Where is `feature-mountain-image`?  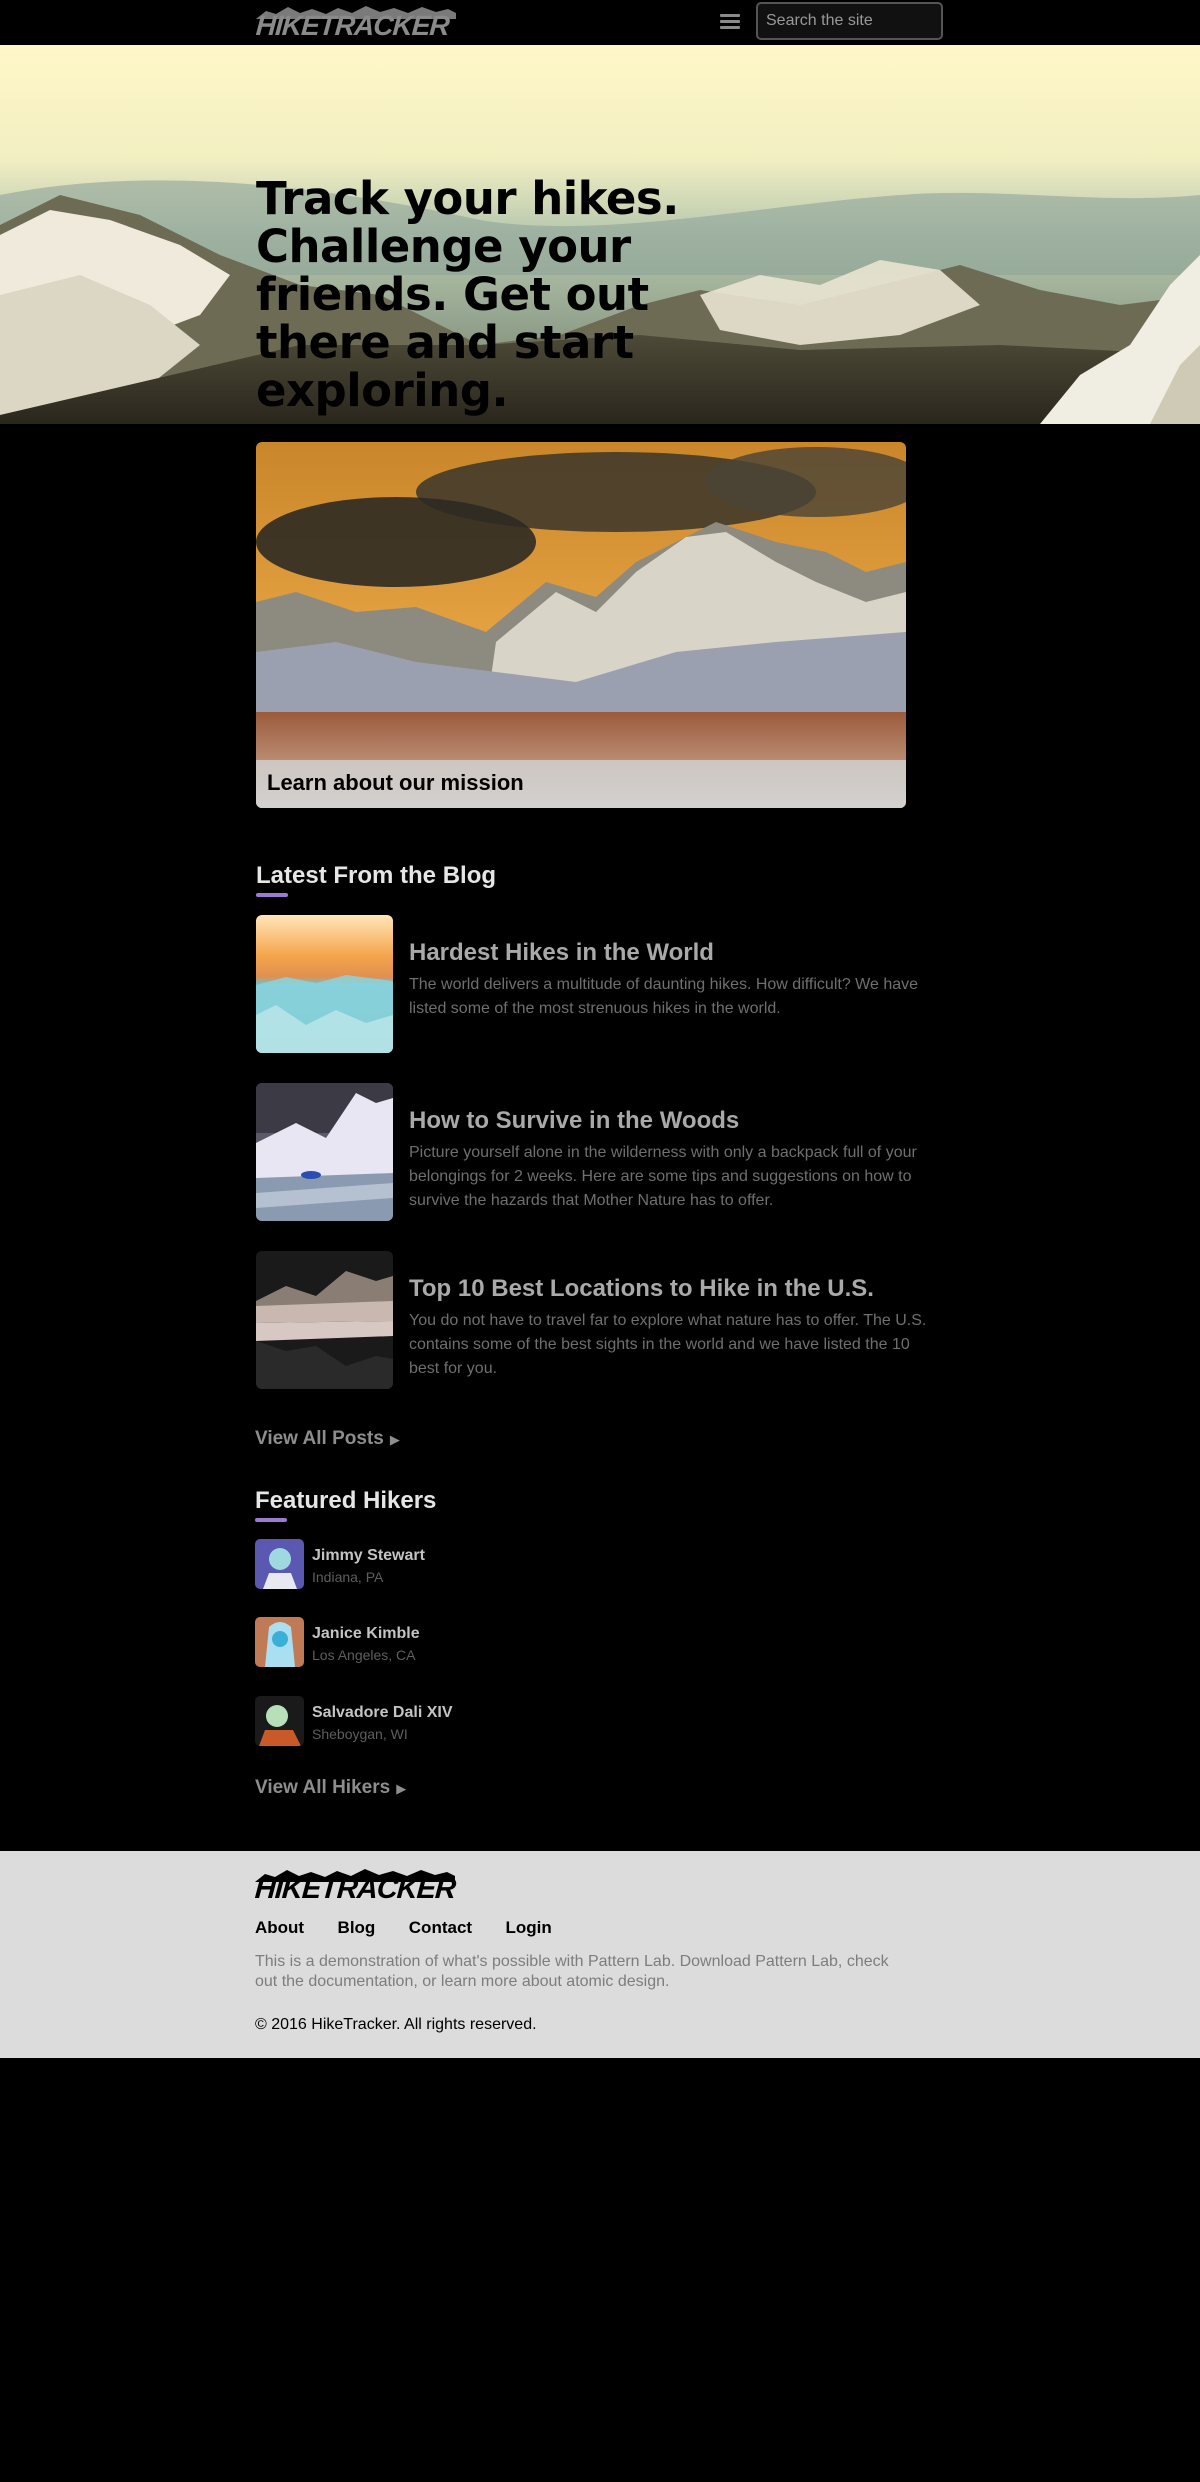 feature-mountain-image is located at coordinates (581, 625).